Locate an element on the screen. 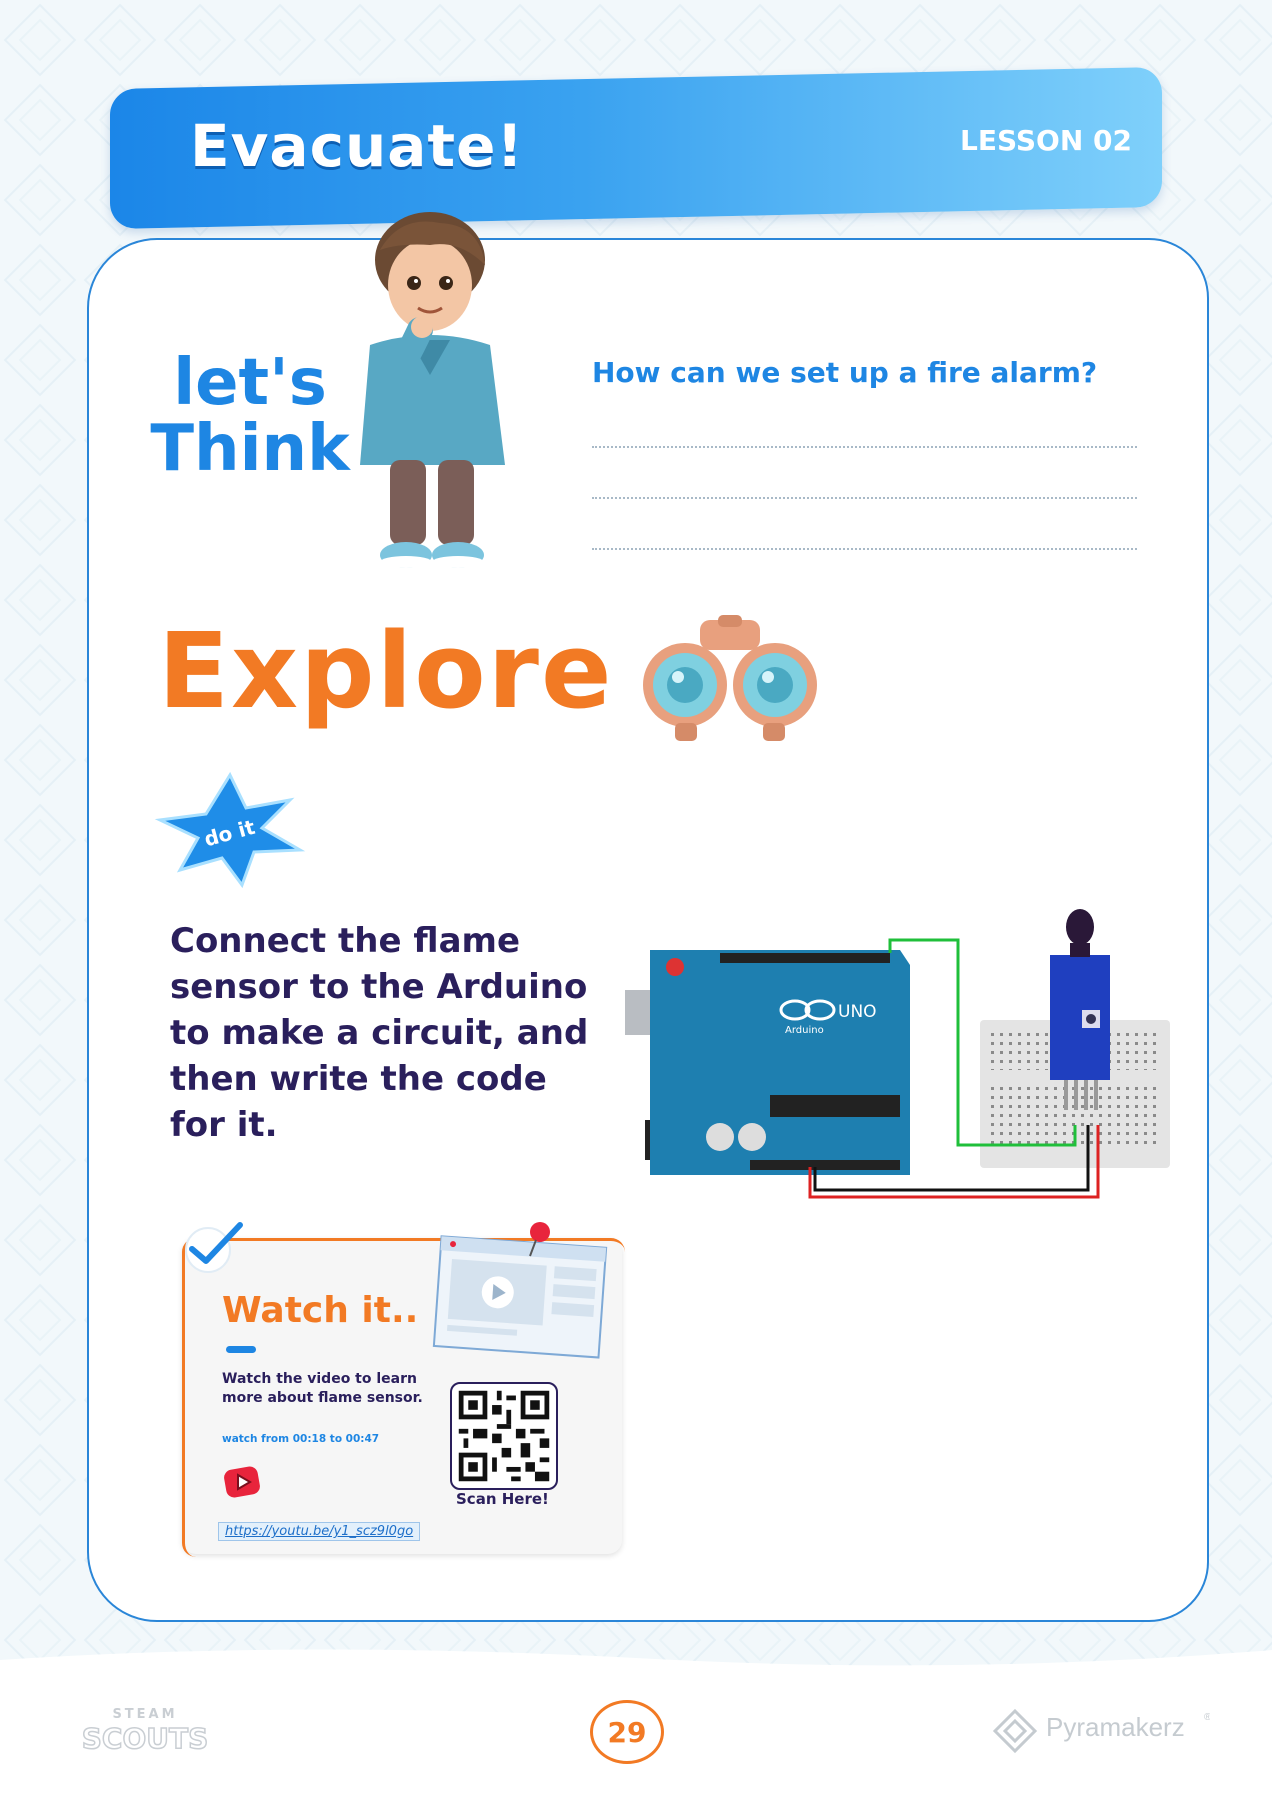 The image size is (1272, 1800). checkmark-icon is located at coordinates (214, 1247).